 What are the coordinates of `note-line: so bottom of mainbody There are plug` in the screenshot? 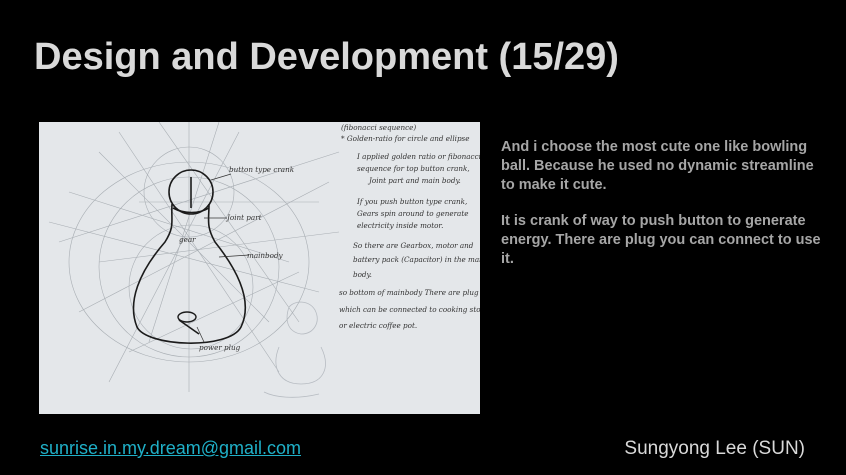 It's located at (409, 292).